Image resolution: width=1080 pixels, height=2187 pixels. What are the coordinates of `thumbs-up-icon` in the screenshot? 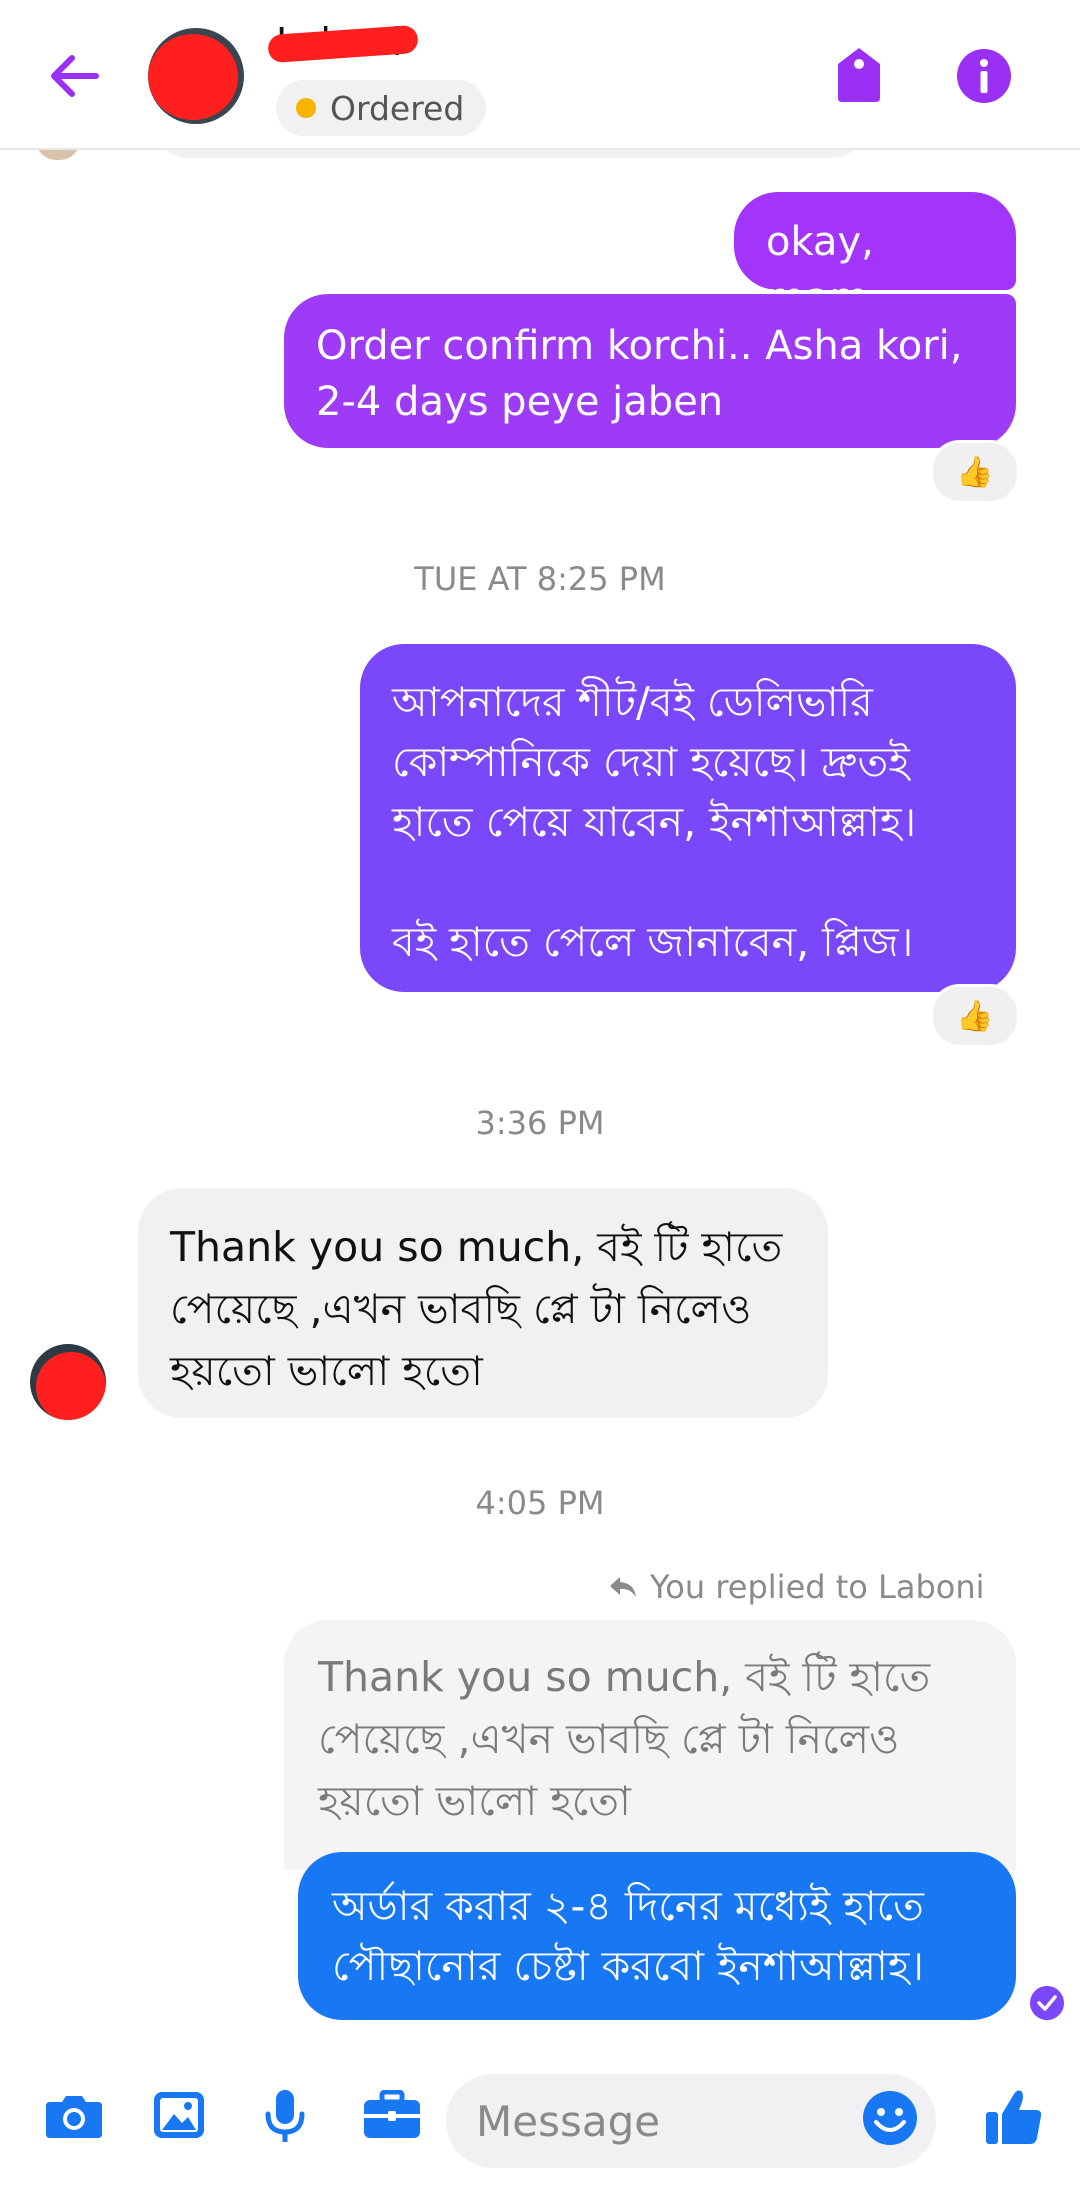 It's located at (1014, 2117).